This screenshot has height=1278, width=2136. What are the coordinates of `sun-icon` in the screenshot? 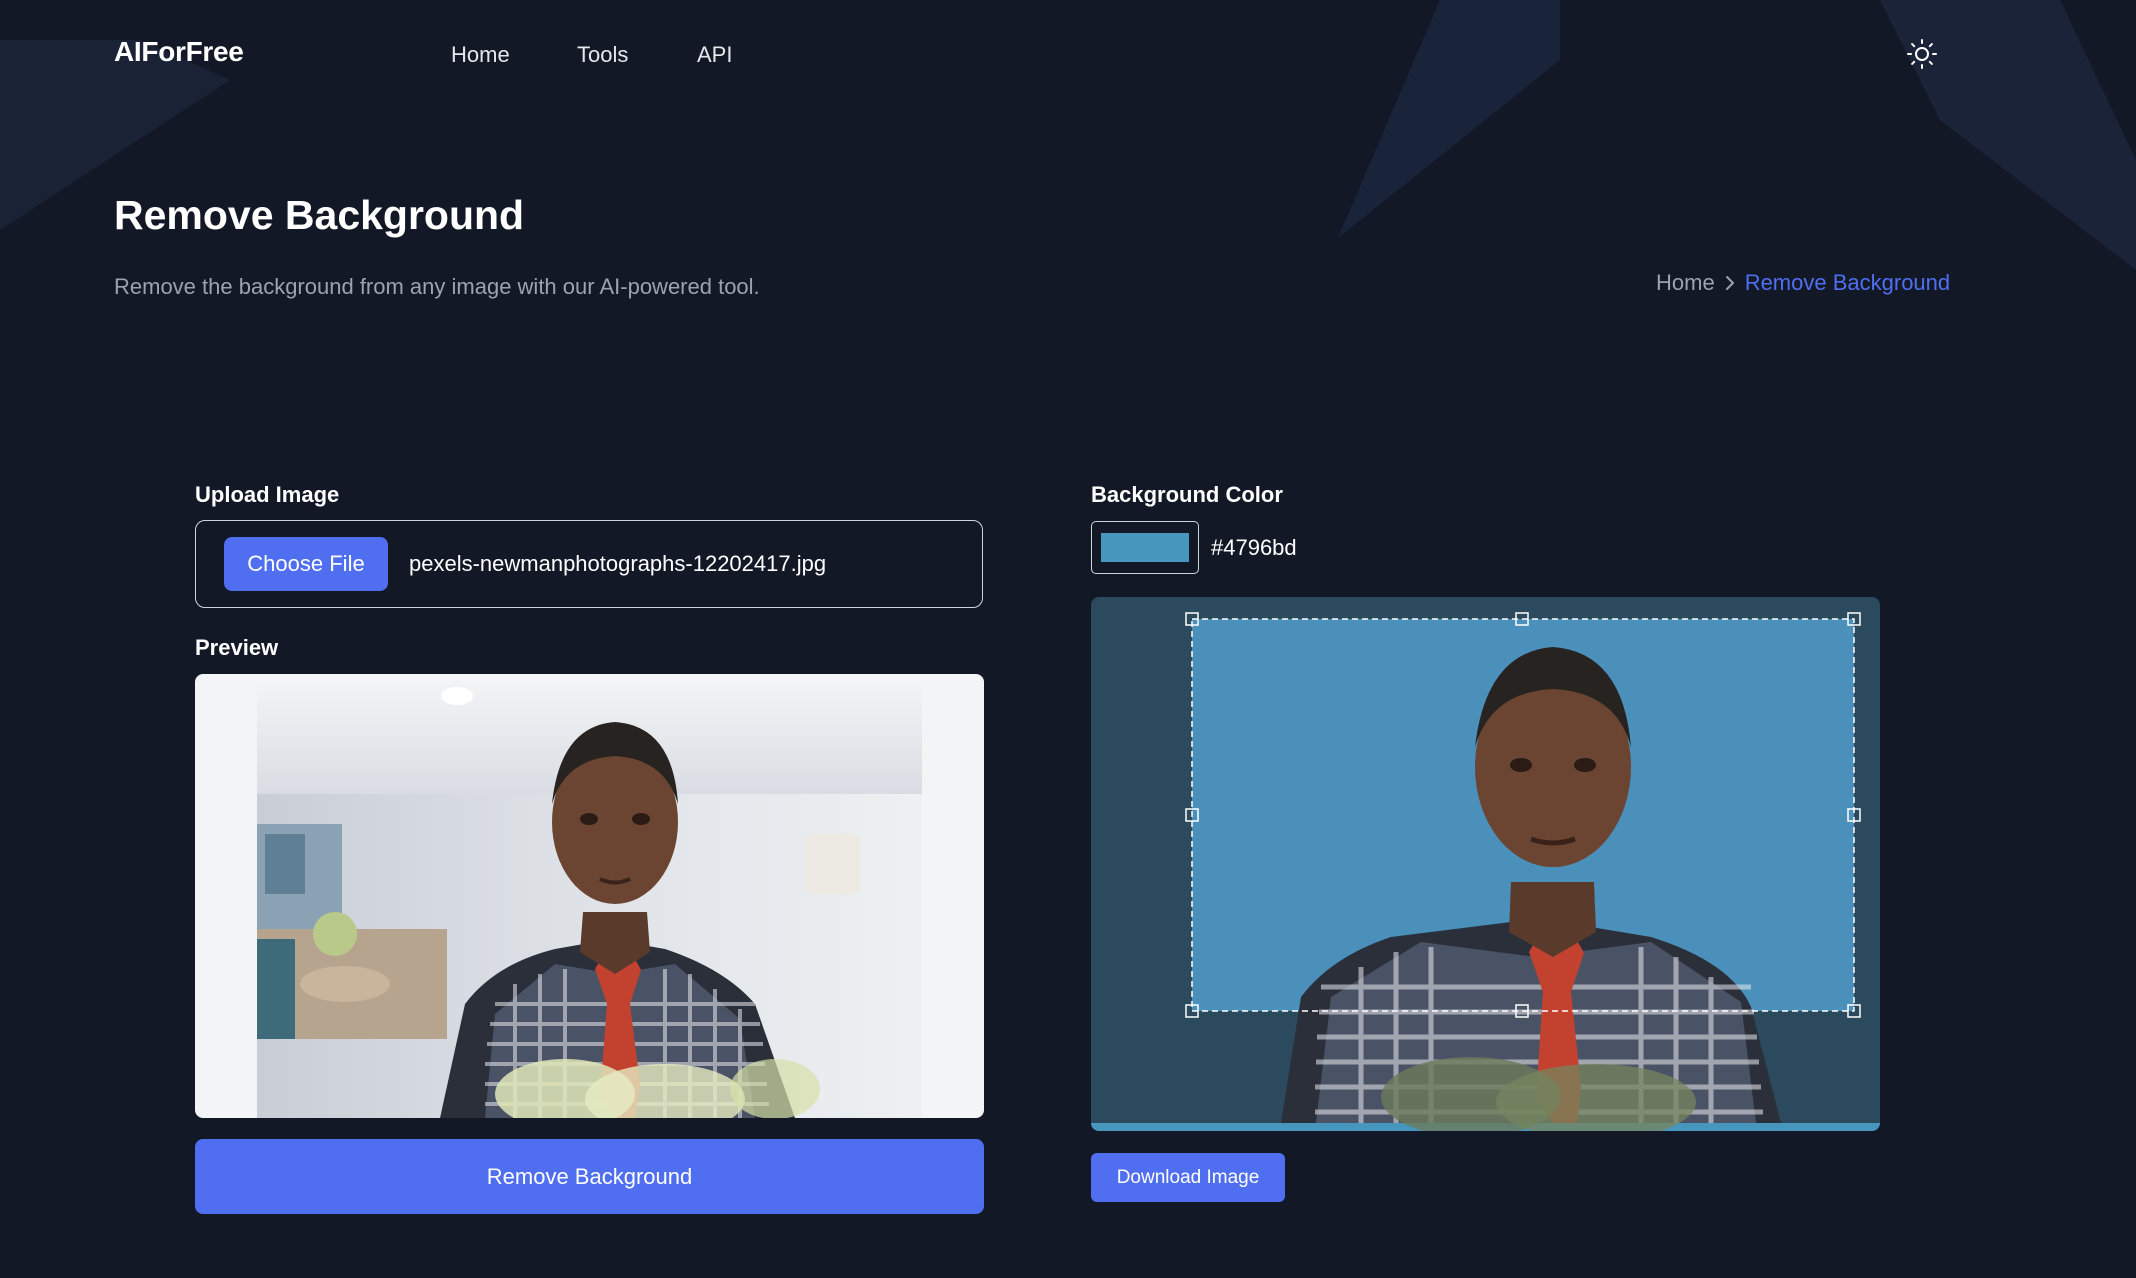 It's located at (1922, 54).